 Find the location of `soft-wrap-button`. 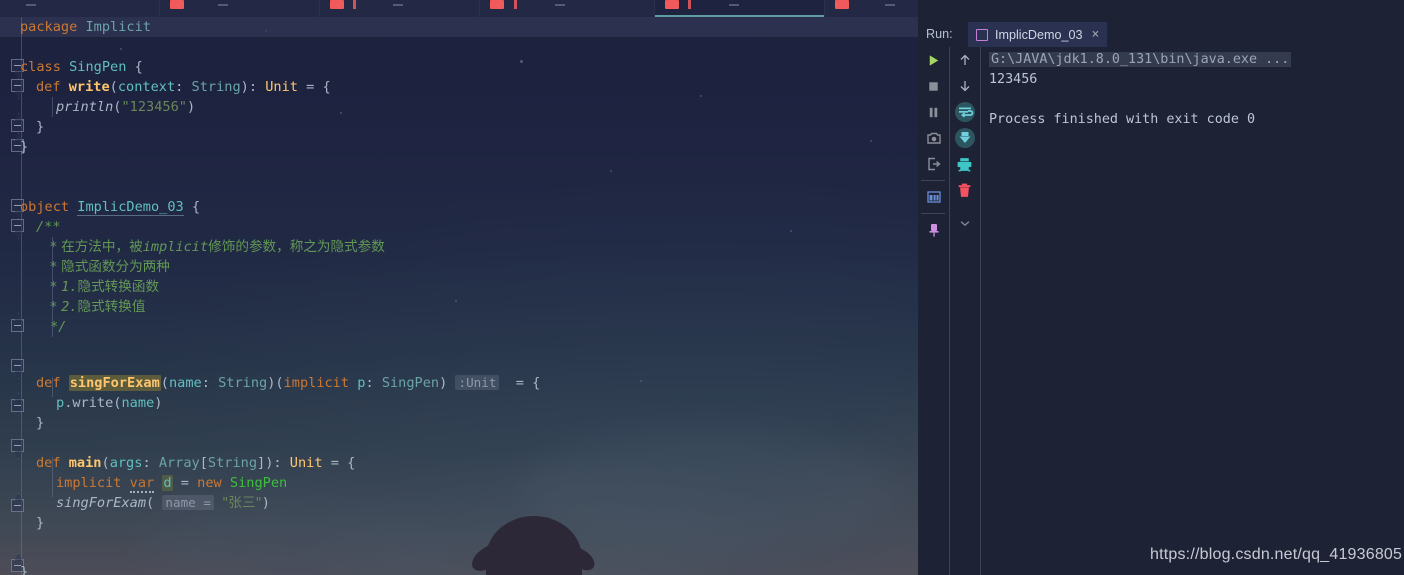

soft-wrap-button is located at coordinates (964, 112).